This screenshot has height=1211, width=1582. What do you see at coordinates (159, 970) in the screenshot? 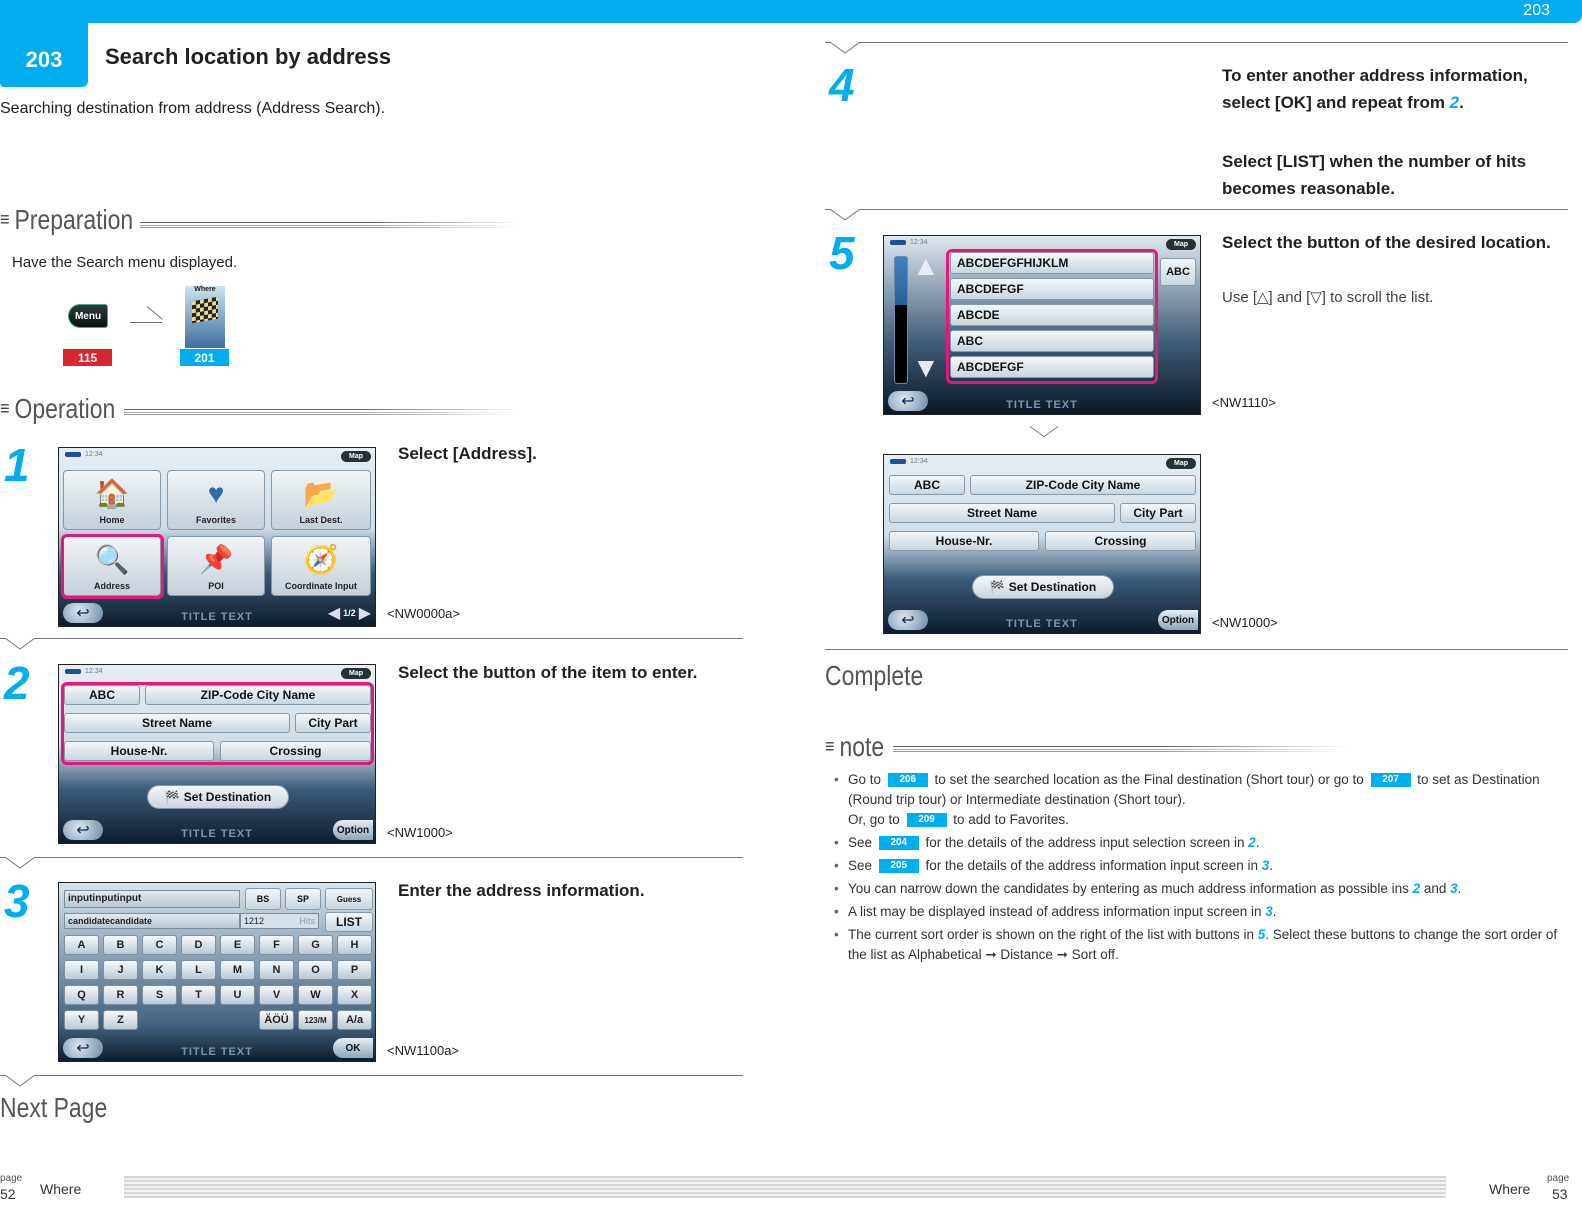
I see `key-k: K` at bounding box center [159, 970].